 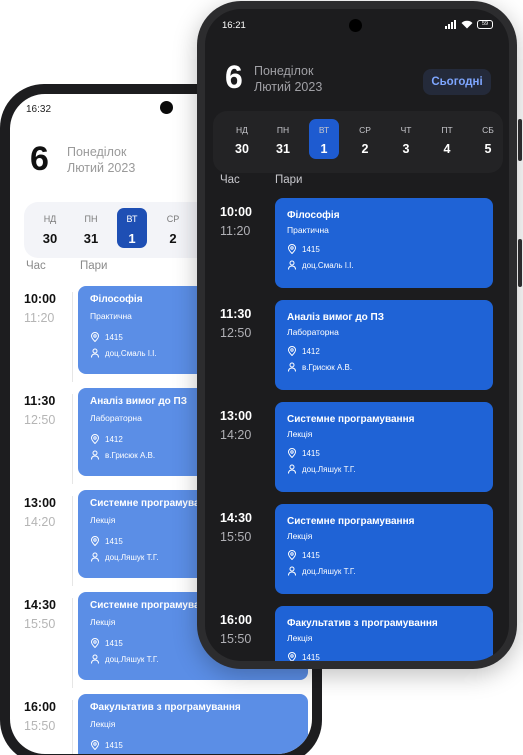 What do you see at coordinates (488, 139) in the screenshot?
I see `week-day-sat: СБ 5` at bounding box center [488, 139].